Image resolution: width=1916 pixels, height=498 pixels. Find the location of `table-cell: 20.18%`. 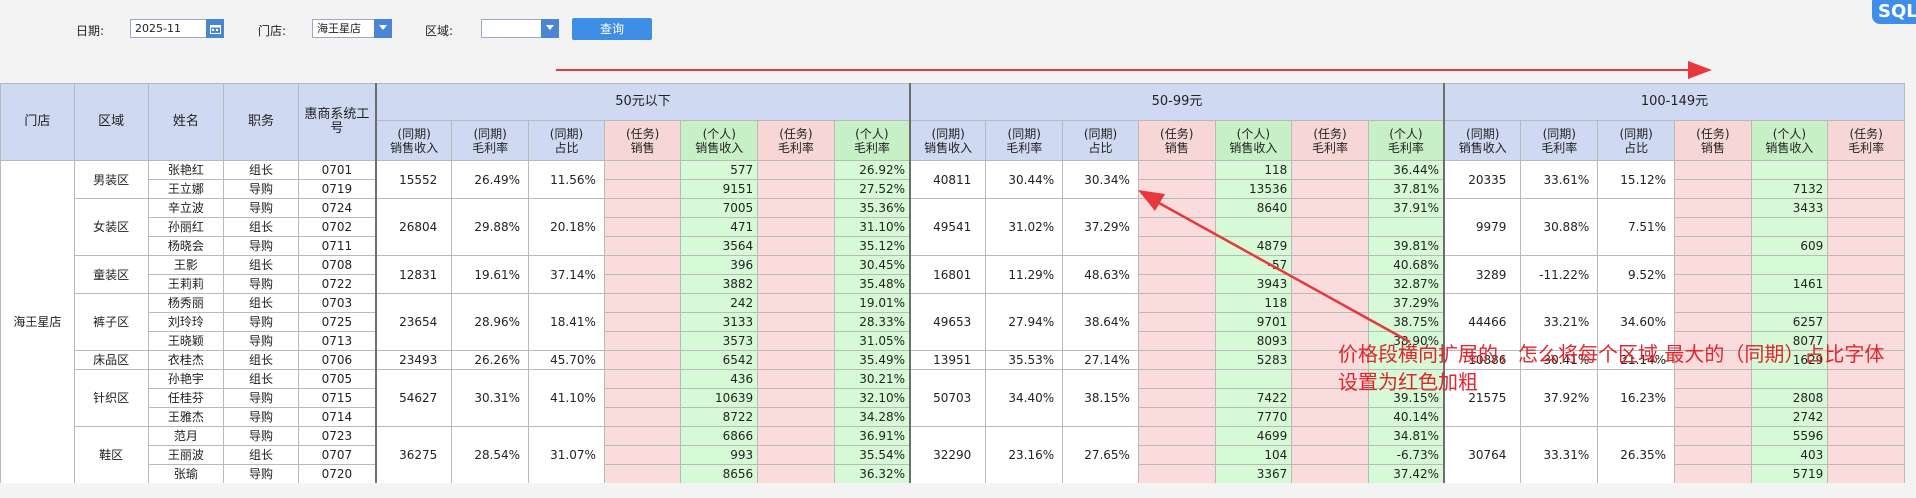

table-cell: 20.18% is located at coordinates (566, 227).